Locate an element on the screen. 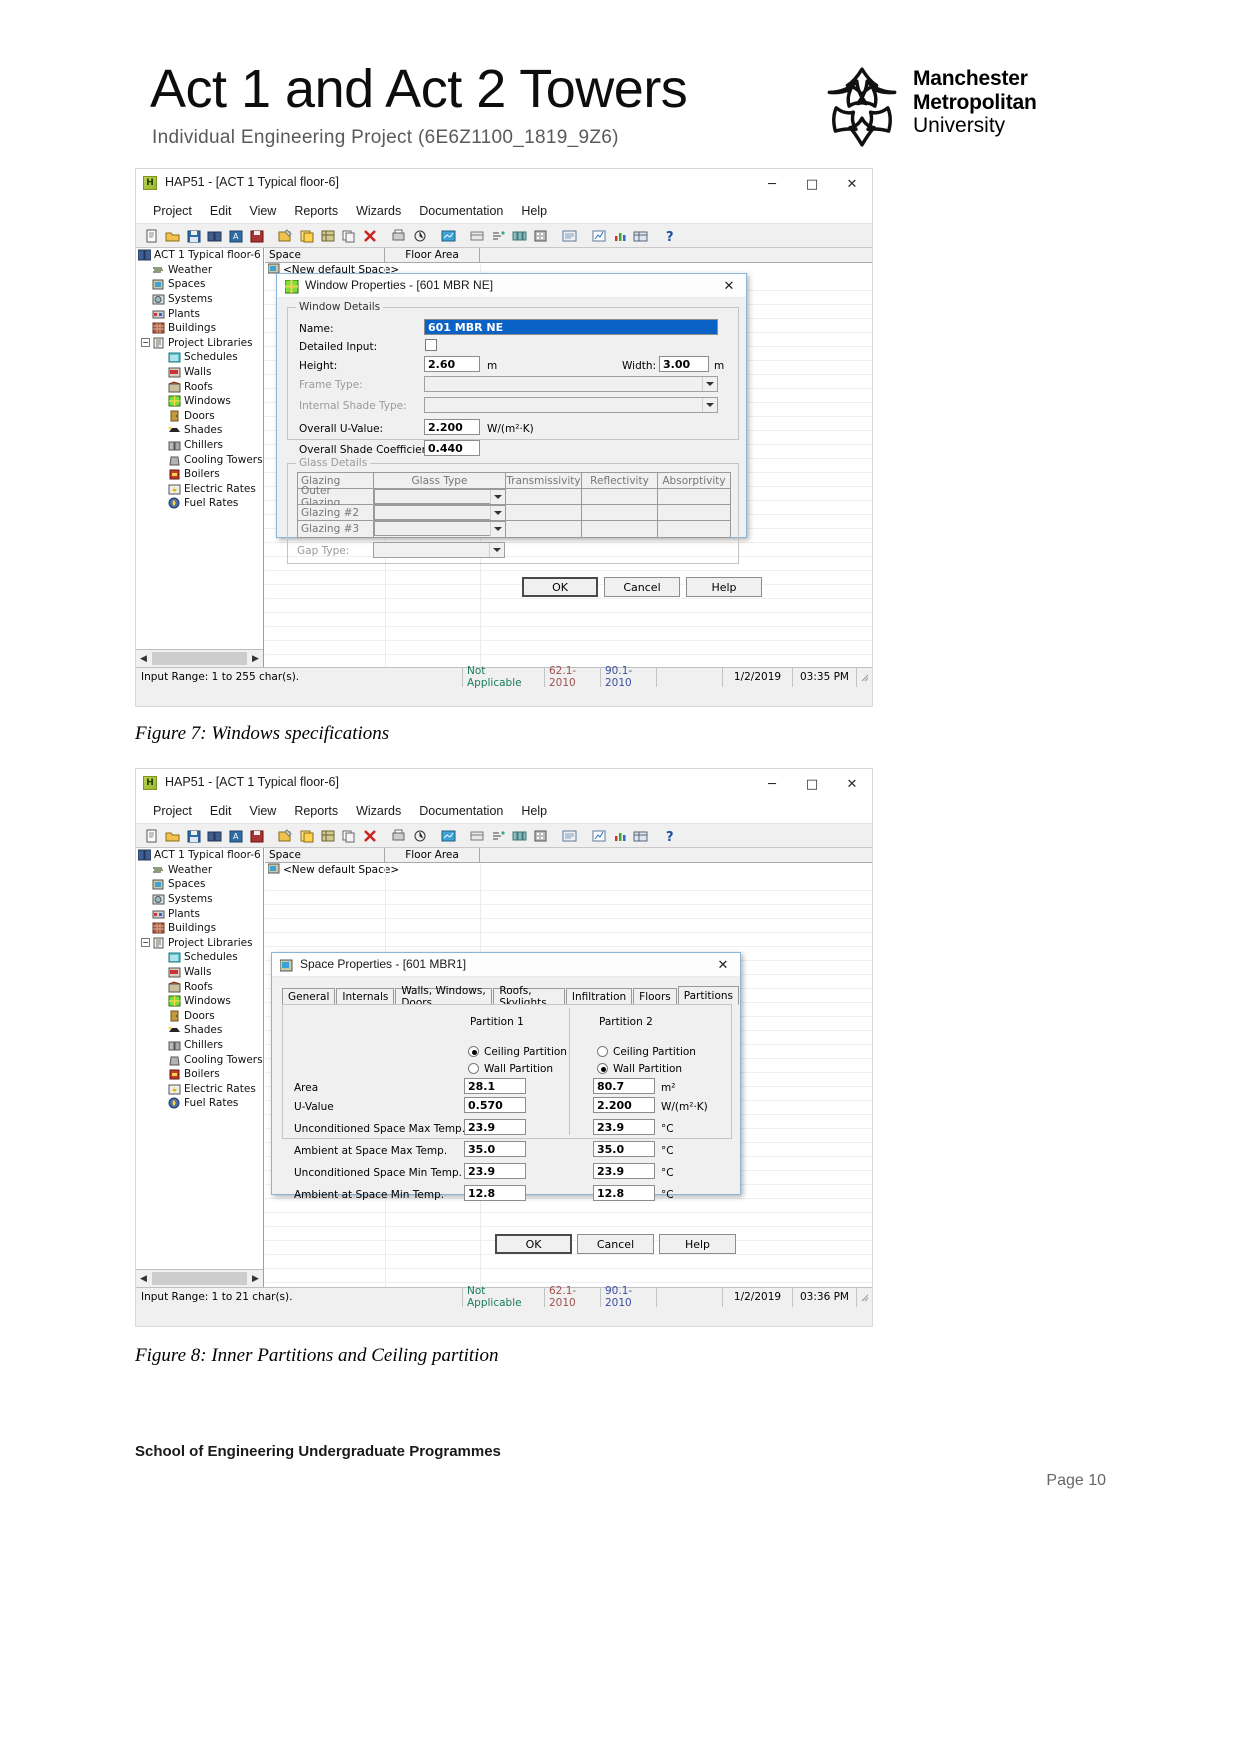 This screenshot has height=1754, width=1241. p2-ceiling-partition-radio is located at coordinates (602, 1051).